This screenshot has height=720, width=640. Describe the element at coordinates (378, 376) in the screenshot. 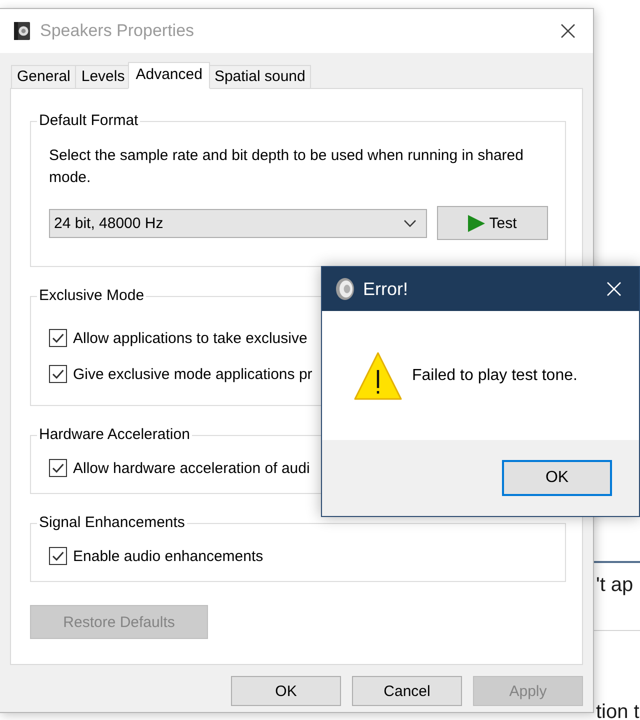

I see `warning-icon` at that location.